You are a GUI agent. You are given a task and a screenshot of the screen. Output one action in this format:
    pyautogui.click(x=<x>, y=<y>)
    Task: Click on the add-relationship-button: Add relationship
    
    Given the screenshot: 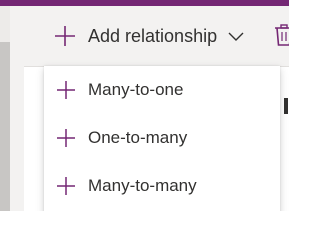 What is the action you would take?
    pyautogui.click(x=149, y=36)
    